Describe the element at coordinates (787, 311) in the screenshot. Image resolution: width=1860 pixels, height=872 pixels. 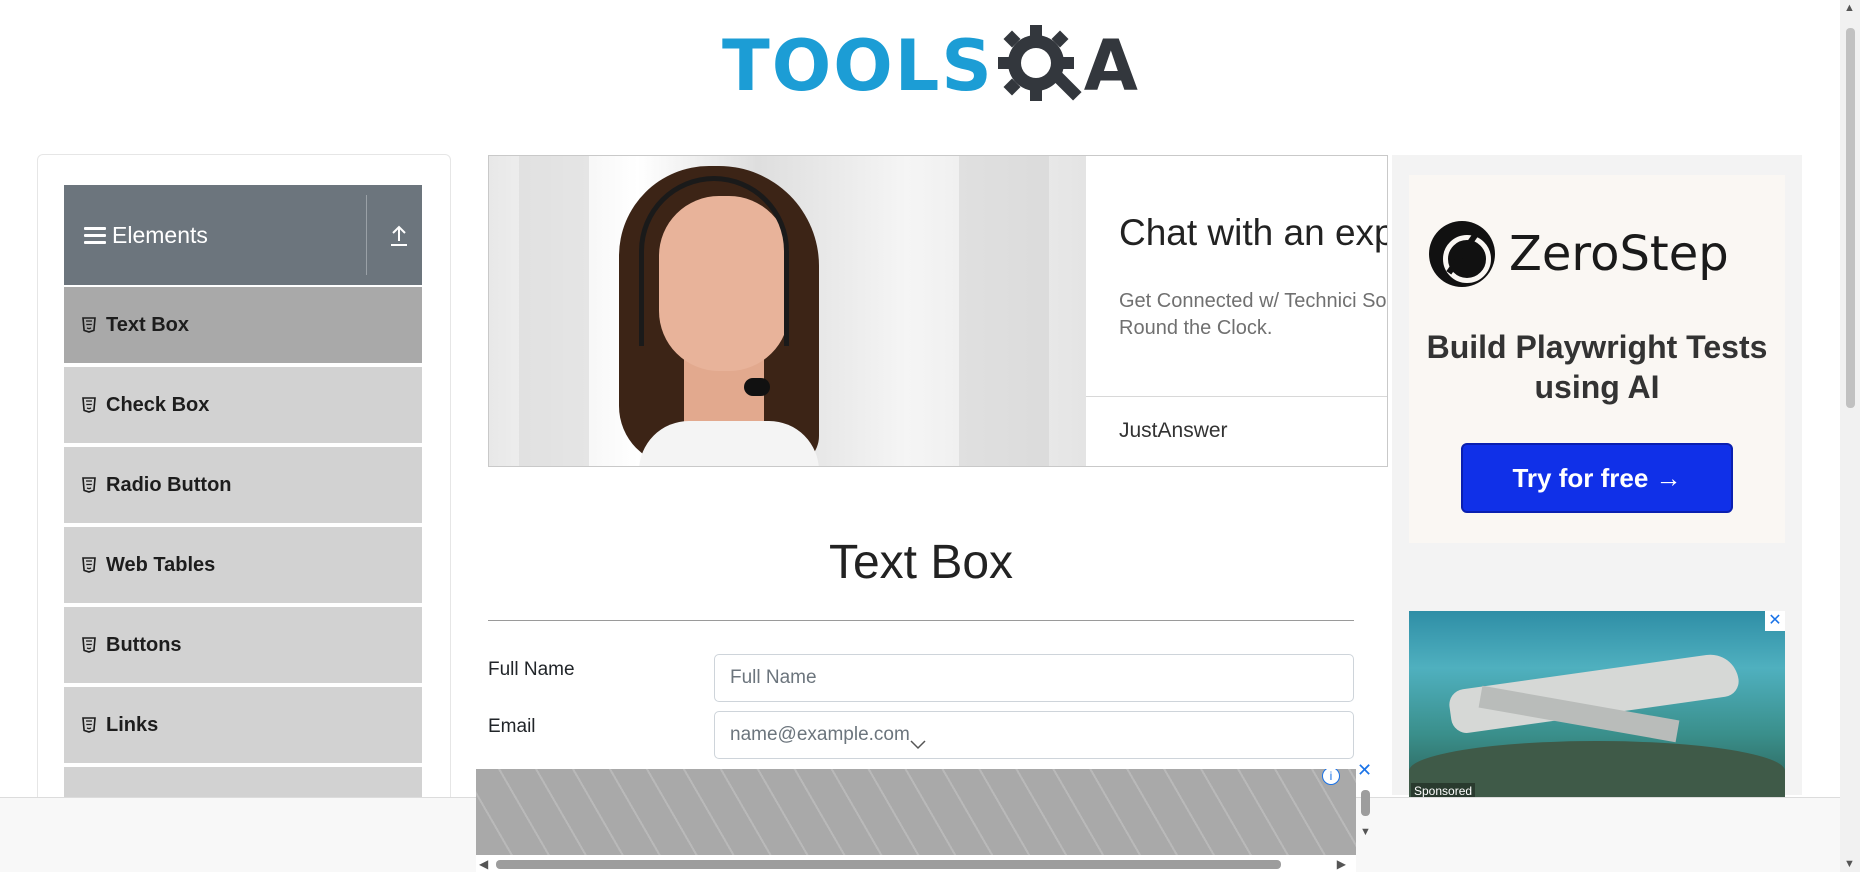
I see `ad-photo-support-agent` at that location.